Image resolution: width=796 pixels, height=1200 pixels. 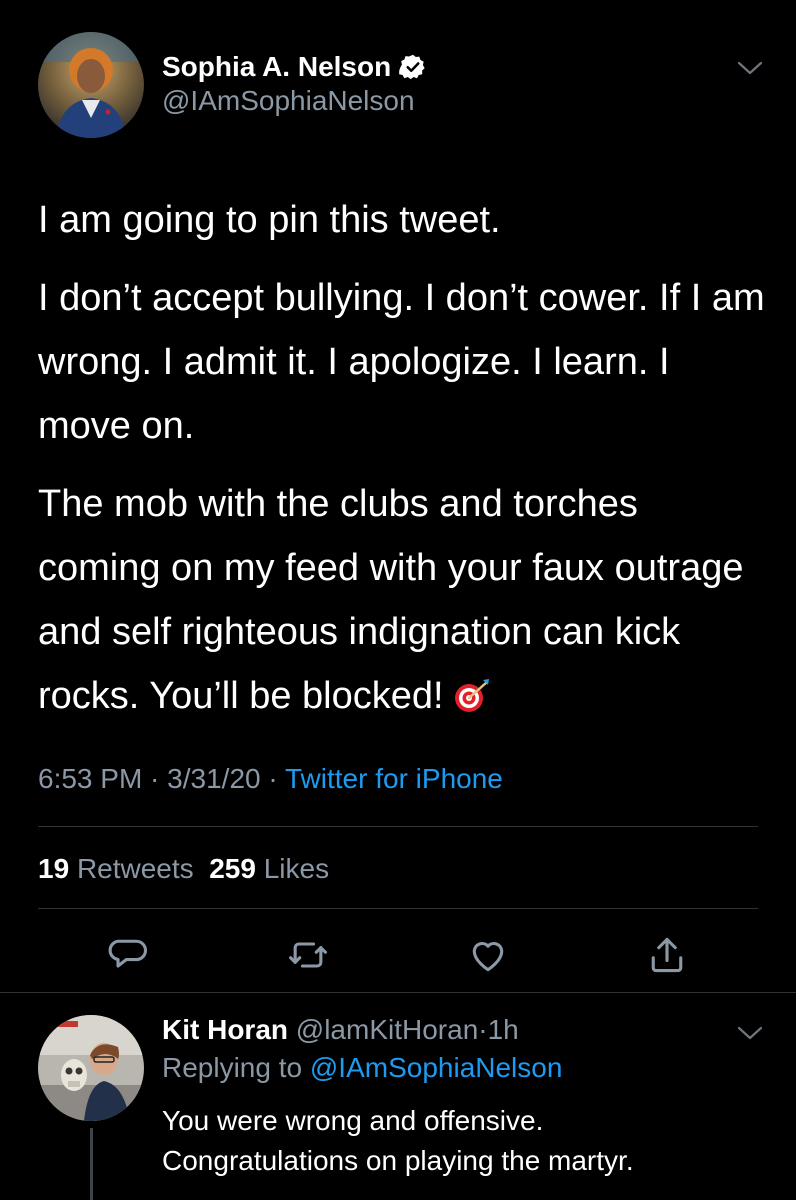 I want to click on reply-button, so click(x=129, y=955).